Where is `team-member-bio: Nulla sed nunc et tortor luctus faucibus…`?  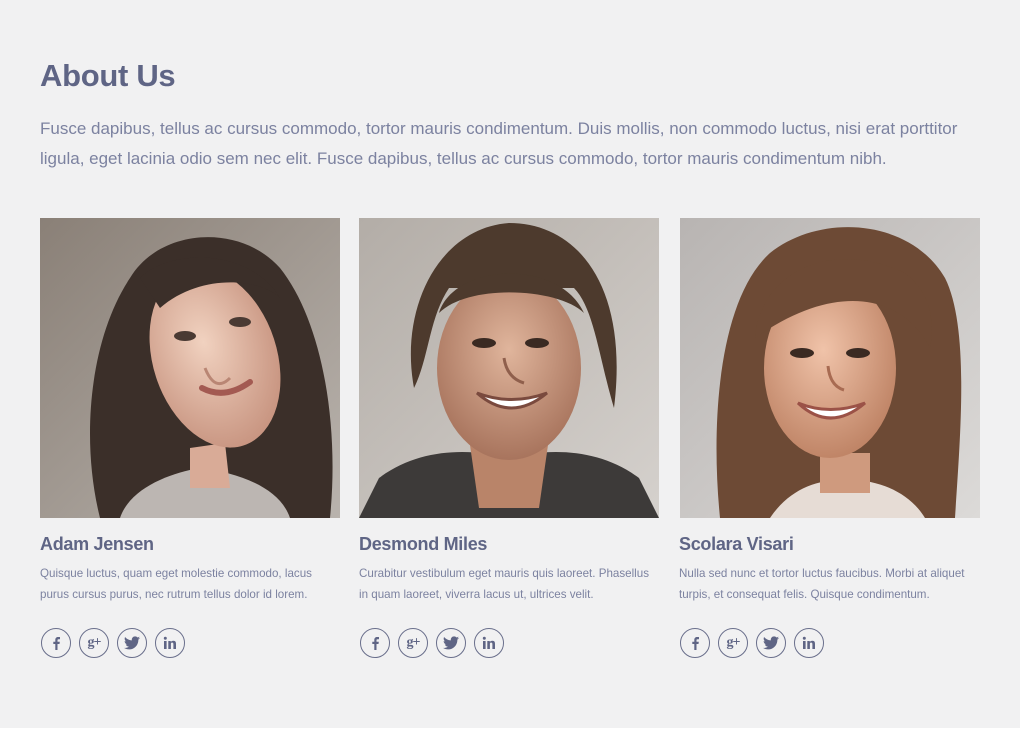 team-member-bio: Nulla sed nunc et tortor luctus faucibus… is located at coordinates (822, 584).